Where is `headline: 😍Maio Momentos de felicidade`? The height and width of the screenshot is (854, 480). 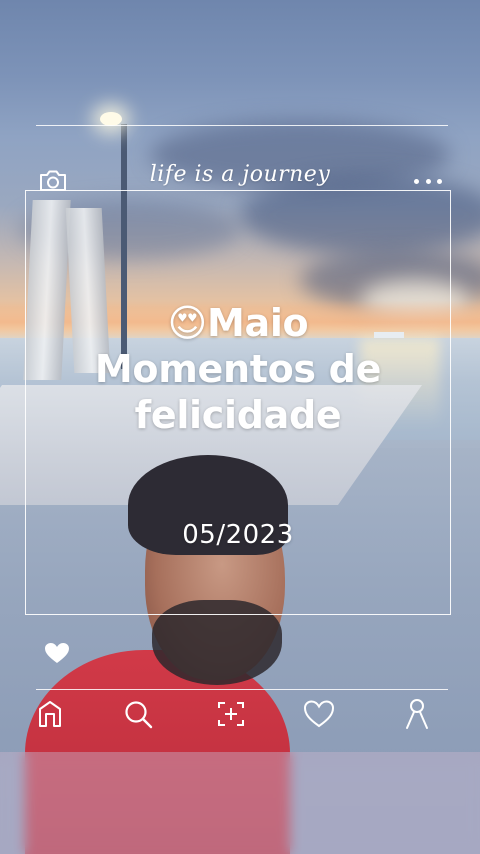
headline: 😍Maio Momentos de felicidade is located at coordinates (238, 369).